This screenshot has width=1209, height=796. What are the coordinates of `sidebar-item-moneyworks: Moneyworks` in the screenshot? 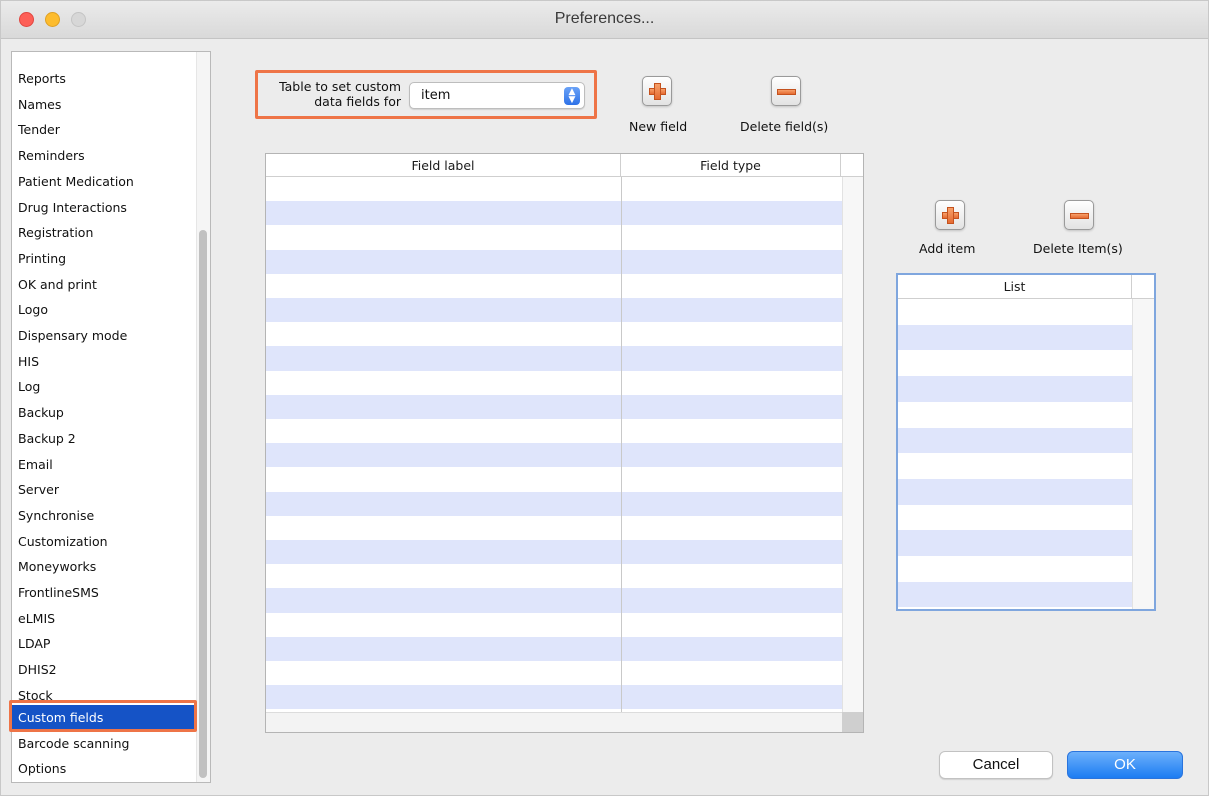 It's located at (104, 567).